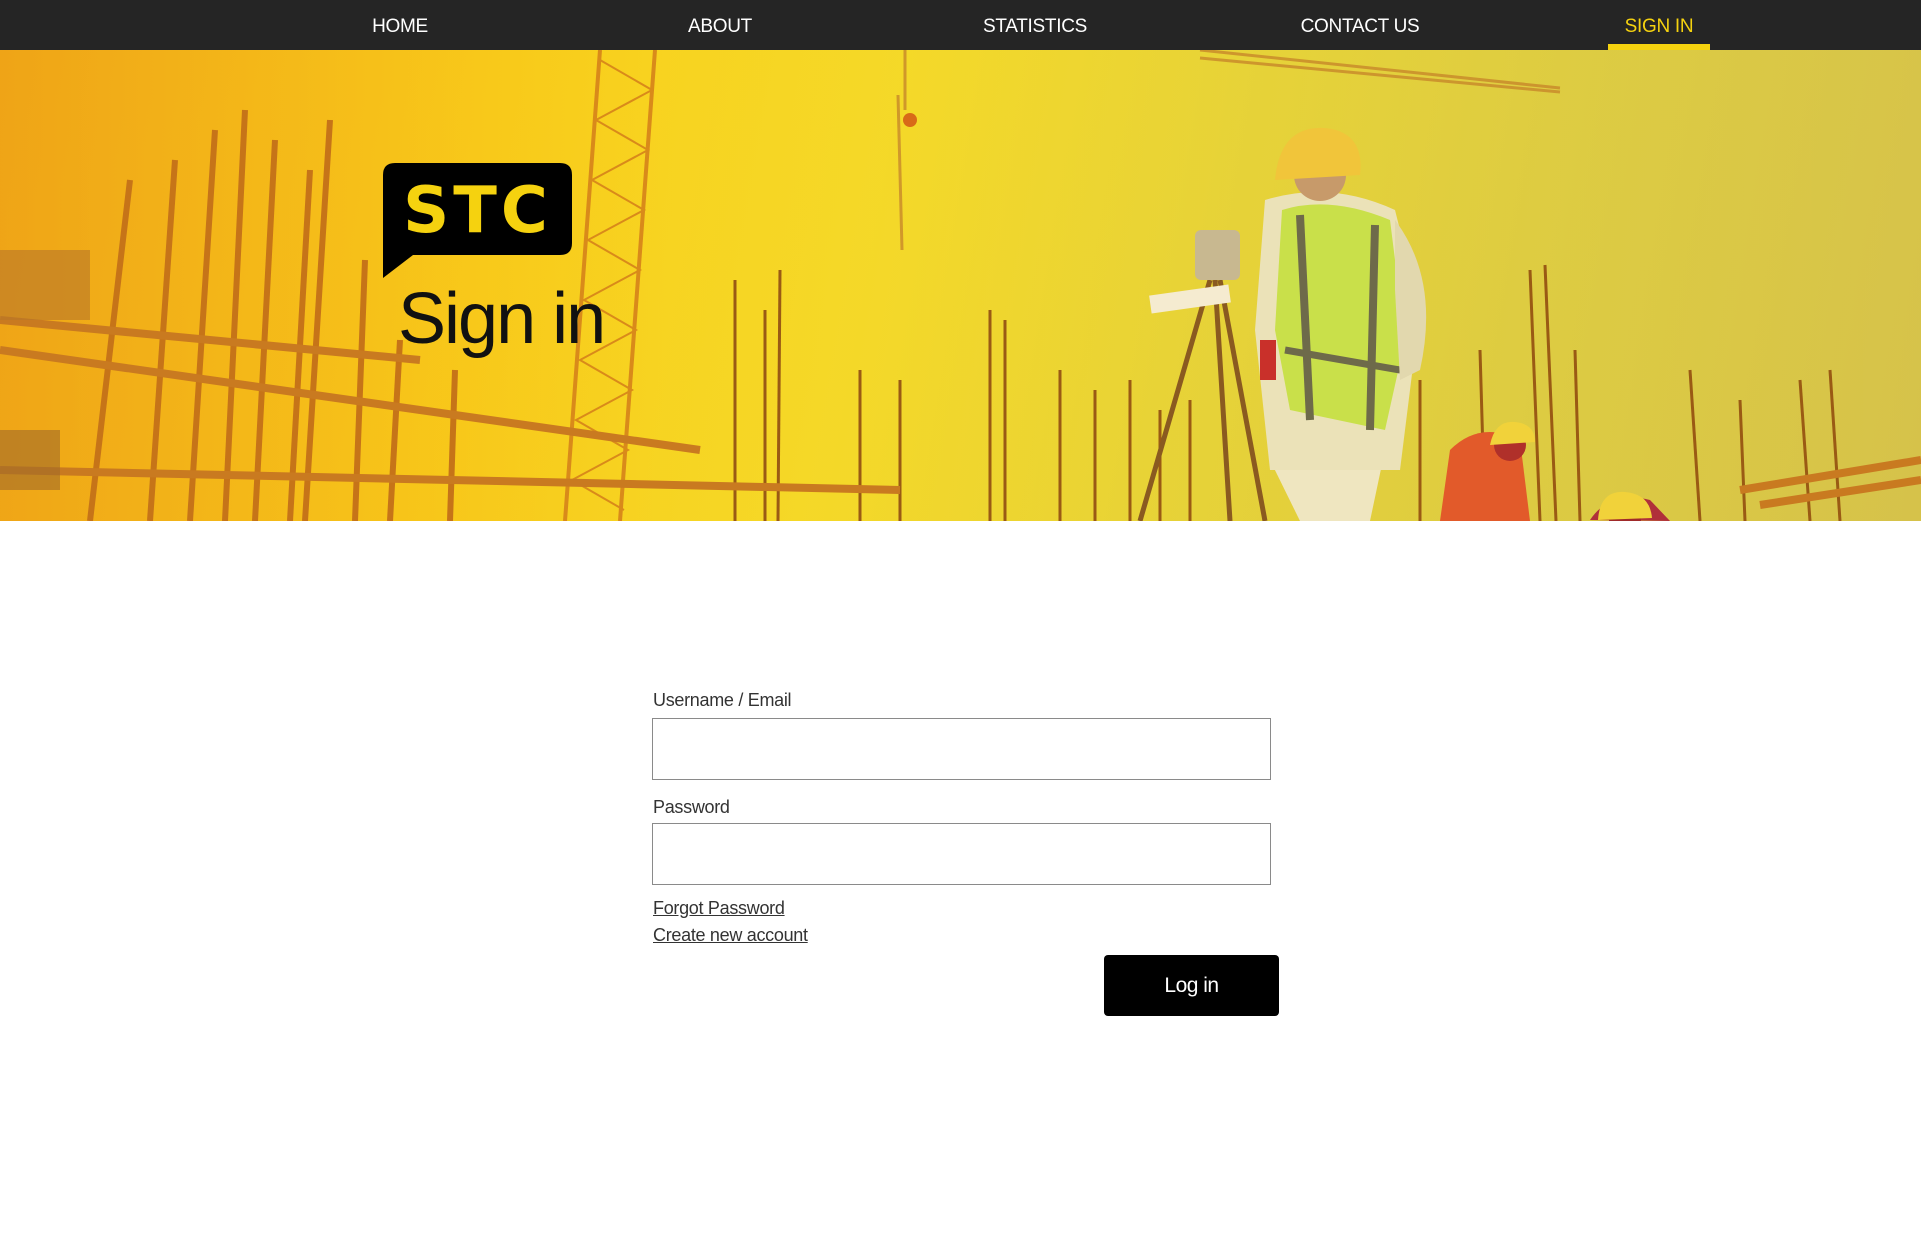 This screenshot has height=1253, width=1921. Describe the element at coordinates (691, 807) in the screenshot. I see `password-label: Password` at that location.